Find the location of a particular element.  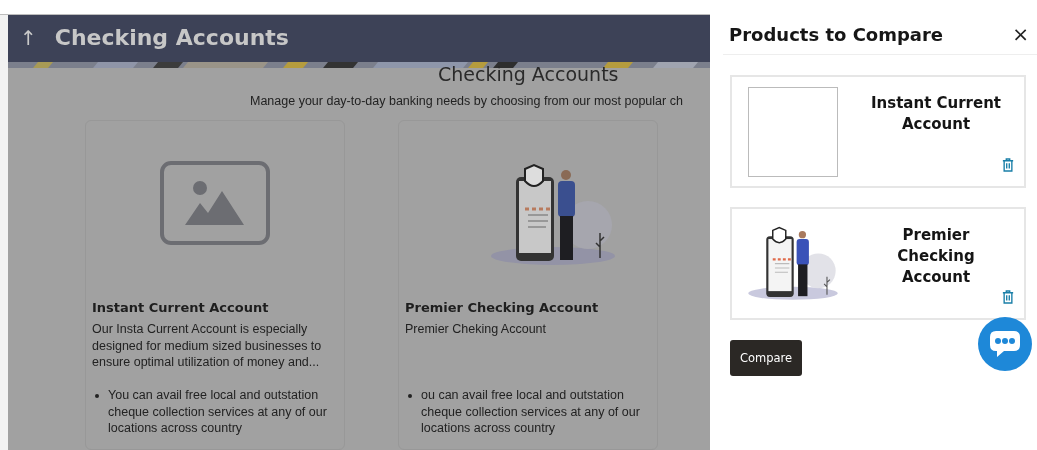

section-heading: Checking Accounts is located at coordinates (528, 74).